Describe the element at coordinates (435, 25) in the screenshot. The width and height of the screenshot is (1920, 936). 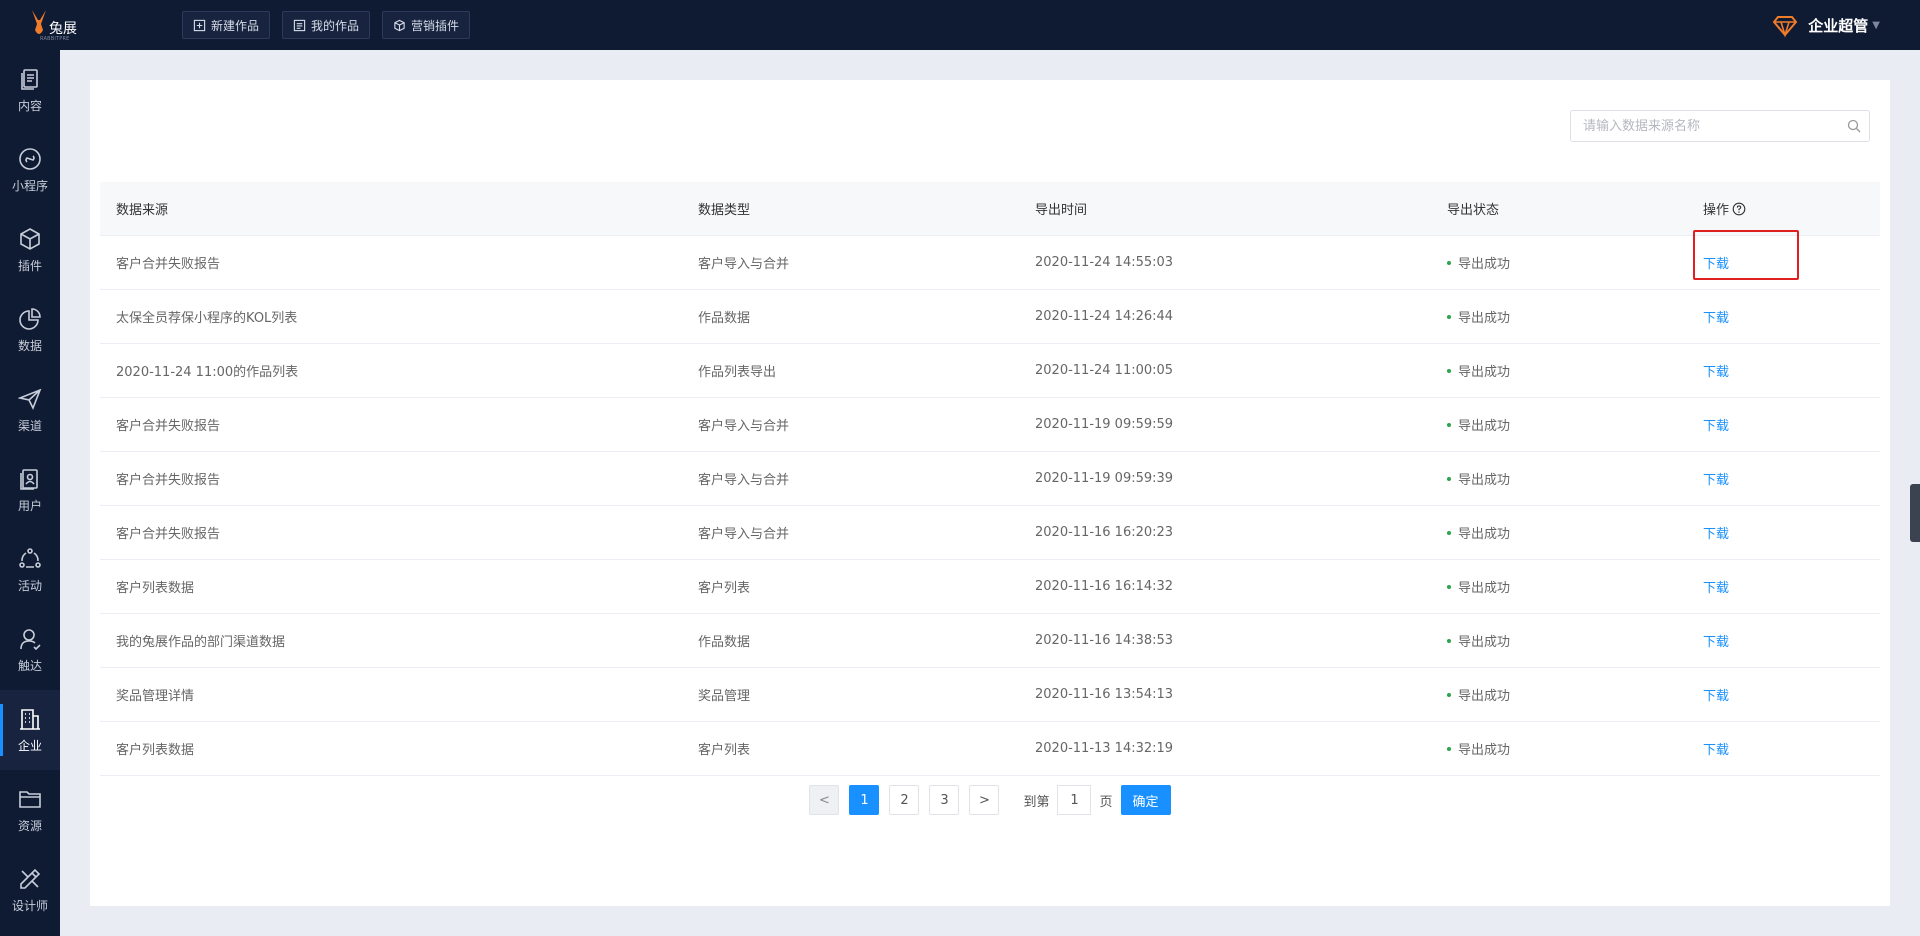
I see `marketing-plugins-label: 营销插件` at that location.